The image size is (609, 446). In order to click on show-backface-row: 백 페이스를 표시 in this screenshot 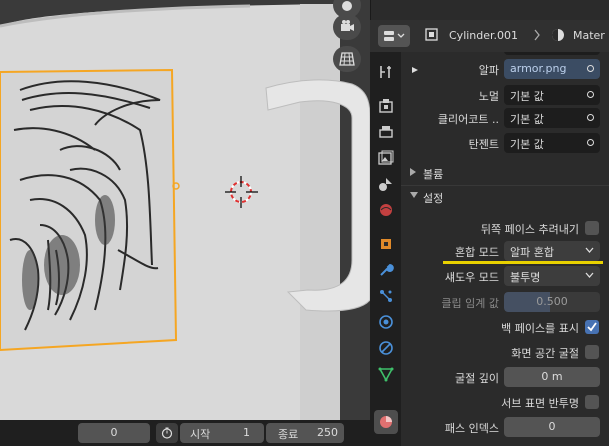, I will do `click(505, 327)`.